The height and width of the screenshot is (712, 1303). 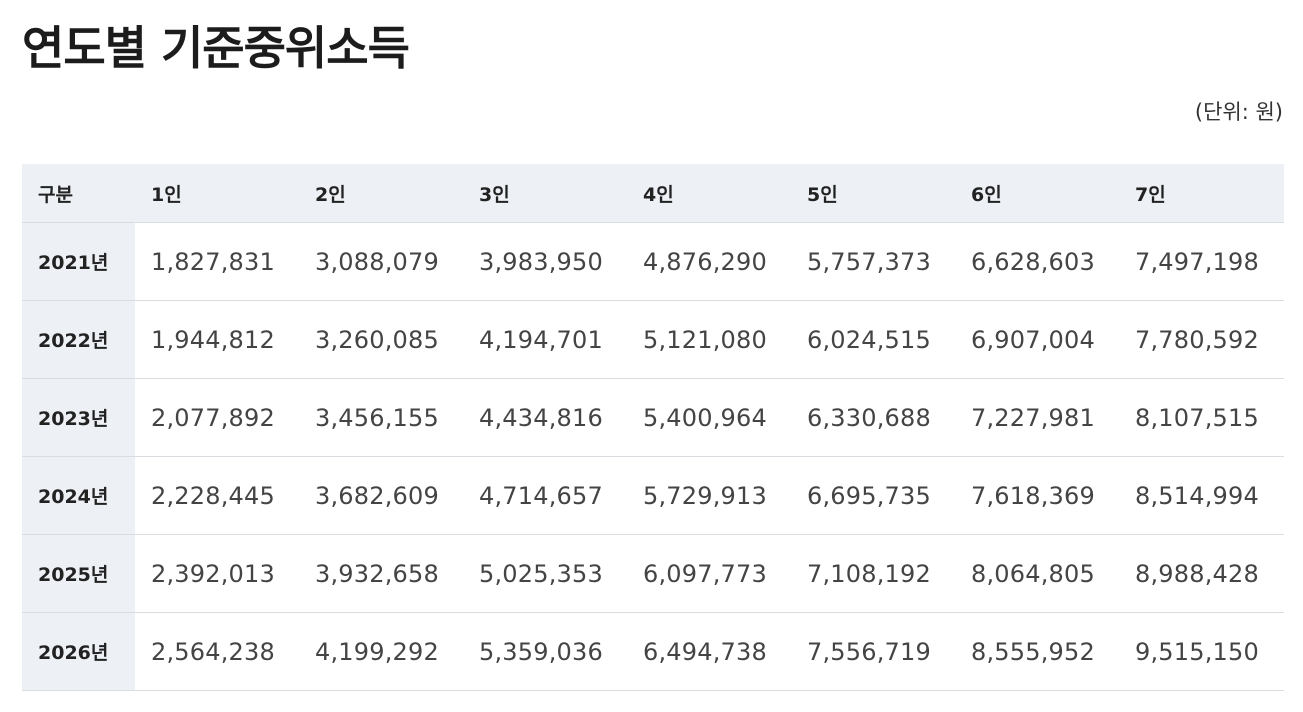 What do you see at coordinates (545, 573) in the screenshot?
I see `table-cell: 5,025,353` at bounding box center [545, 573].